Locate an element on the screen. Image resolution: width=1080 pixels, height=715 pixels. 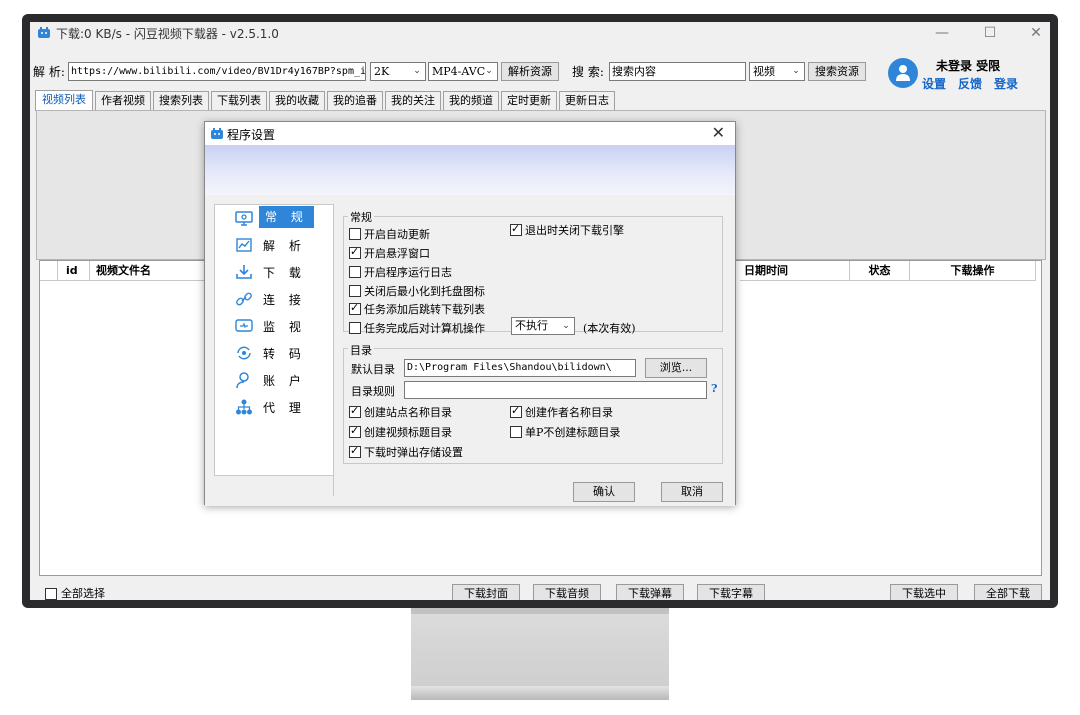
tab-video-list: 视频列表 is located at coordinates (64, 100).